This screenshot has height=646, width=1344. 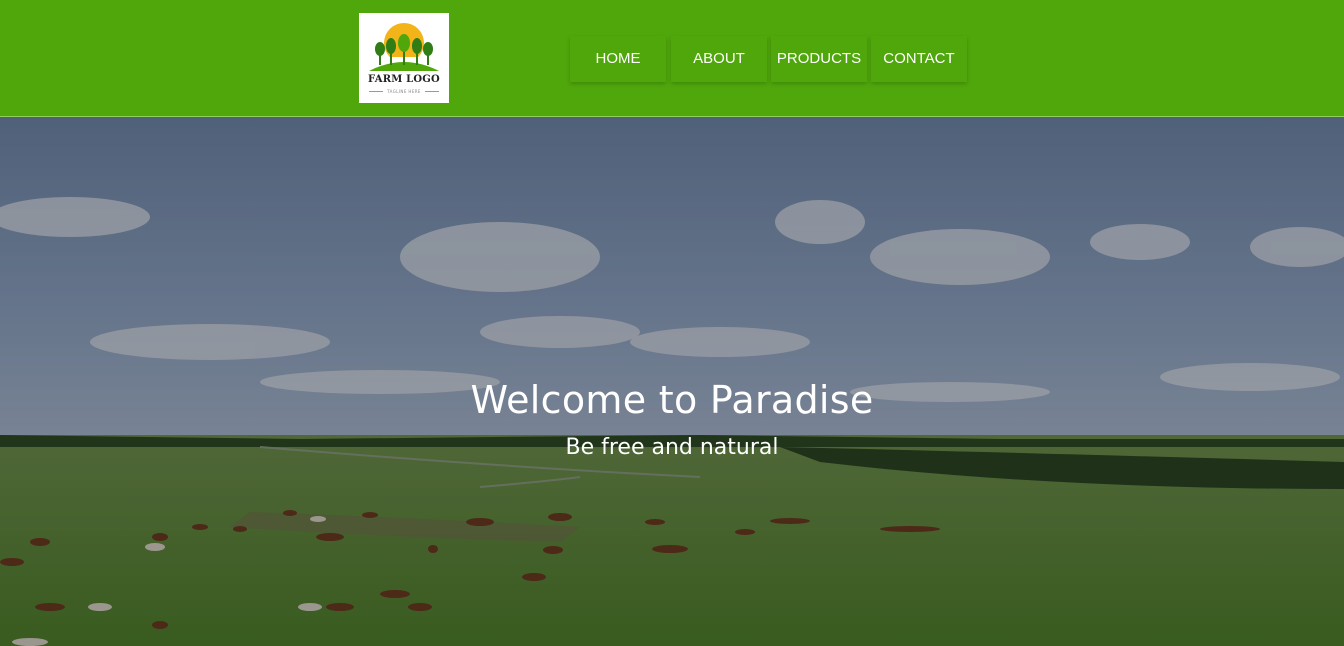 I want to click on nav-about: ABOUT, so click(x=719, y=59).